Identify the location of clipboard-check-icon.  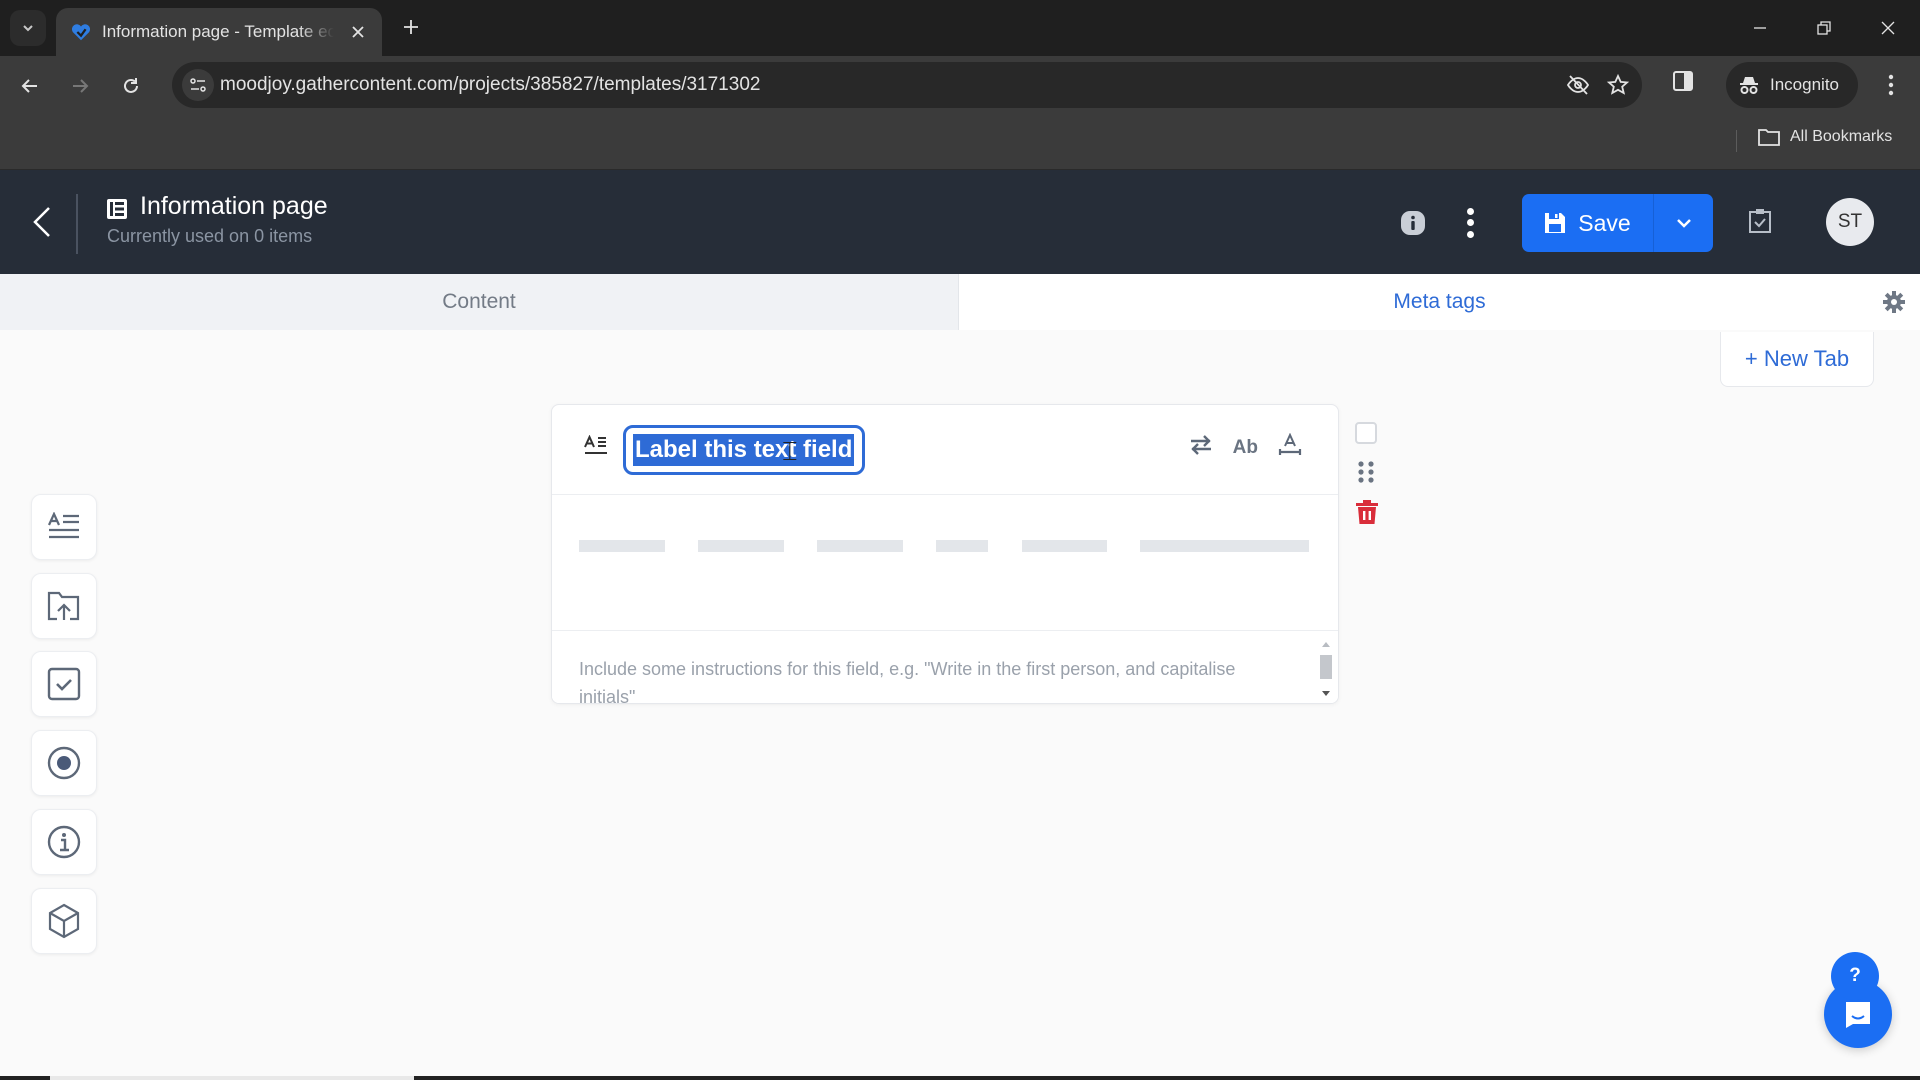
(1760, 221).